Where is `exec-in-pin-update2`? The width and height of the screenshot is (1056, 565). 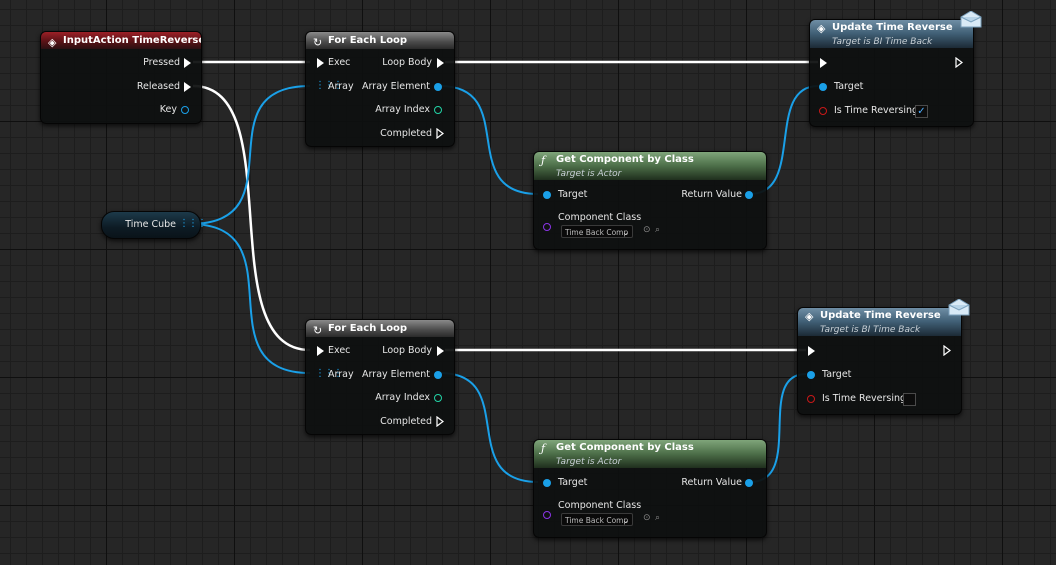 exec-in-pin-update2 is located at coordinates (811, 351).